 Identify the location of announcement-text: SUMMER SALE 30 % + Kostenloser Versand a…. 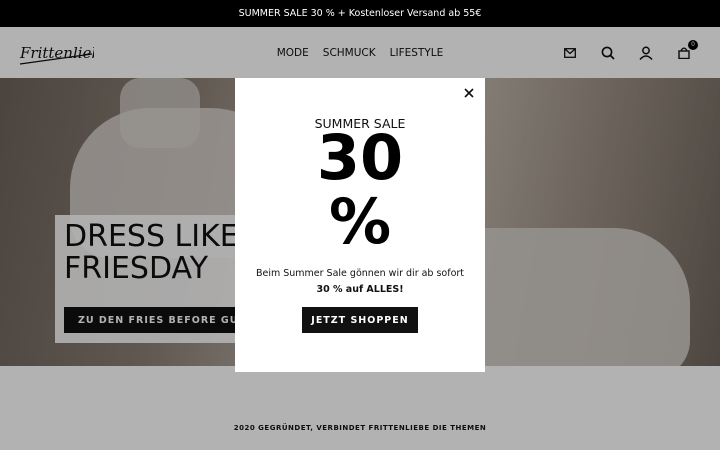
(360, 13).